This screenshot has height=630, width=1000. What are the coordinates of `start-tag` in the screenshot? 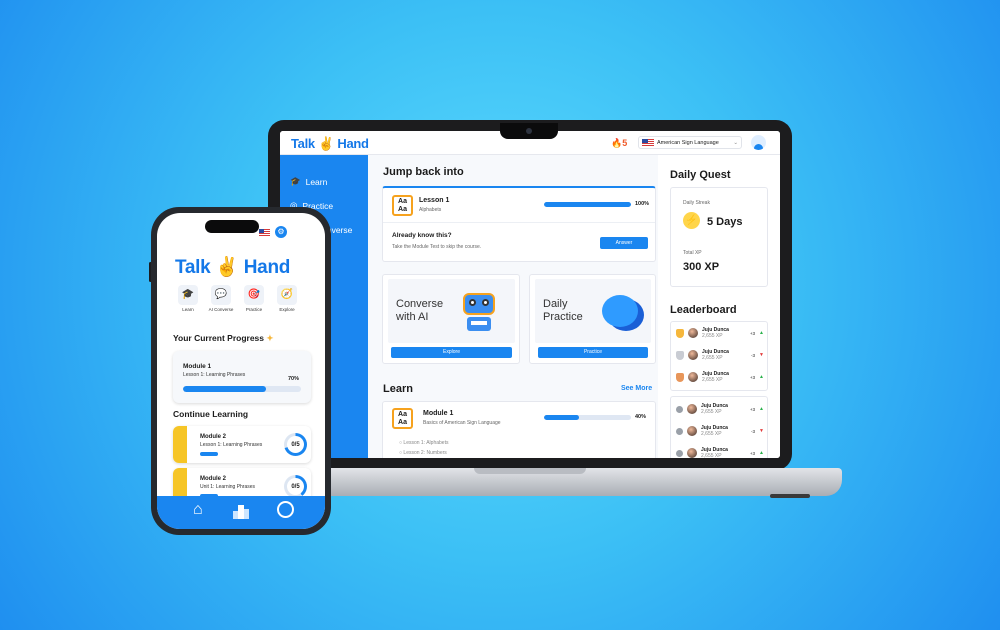 It's located at (209, 454).